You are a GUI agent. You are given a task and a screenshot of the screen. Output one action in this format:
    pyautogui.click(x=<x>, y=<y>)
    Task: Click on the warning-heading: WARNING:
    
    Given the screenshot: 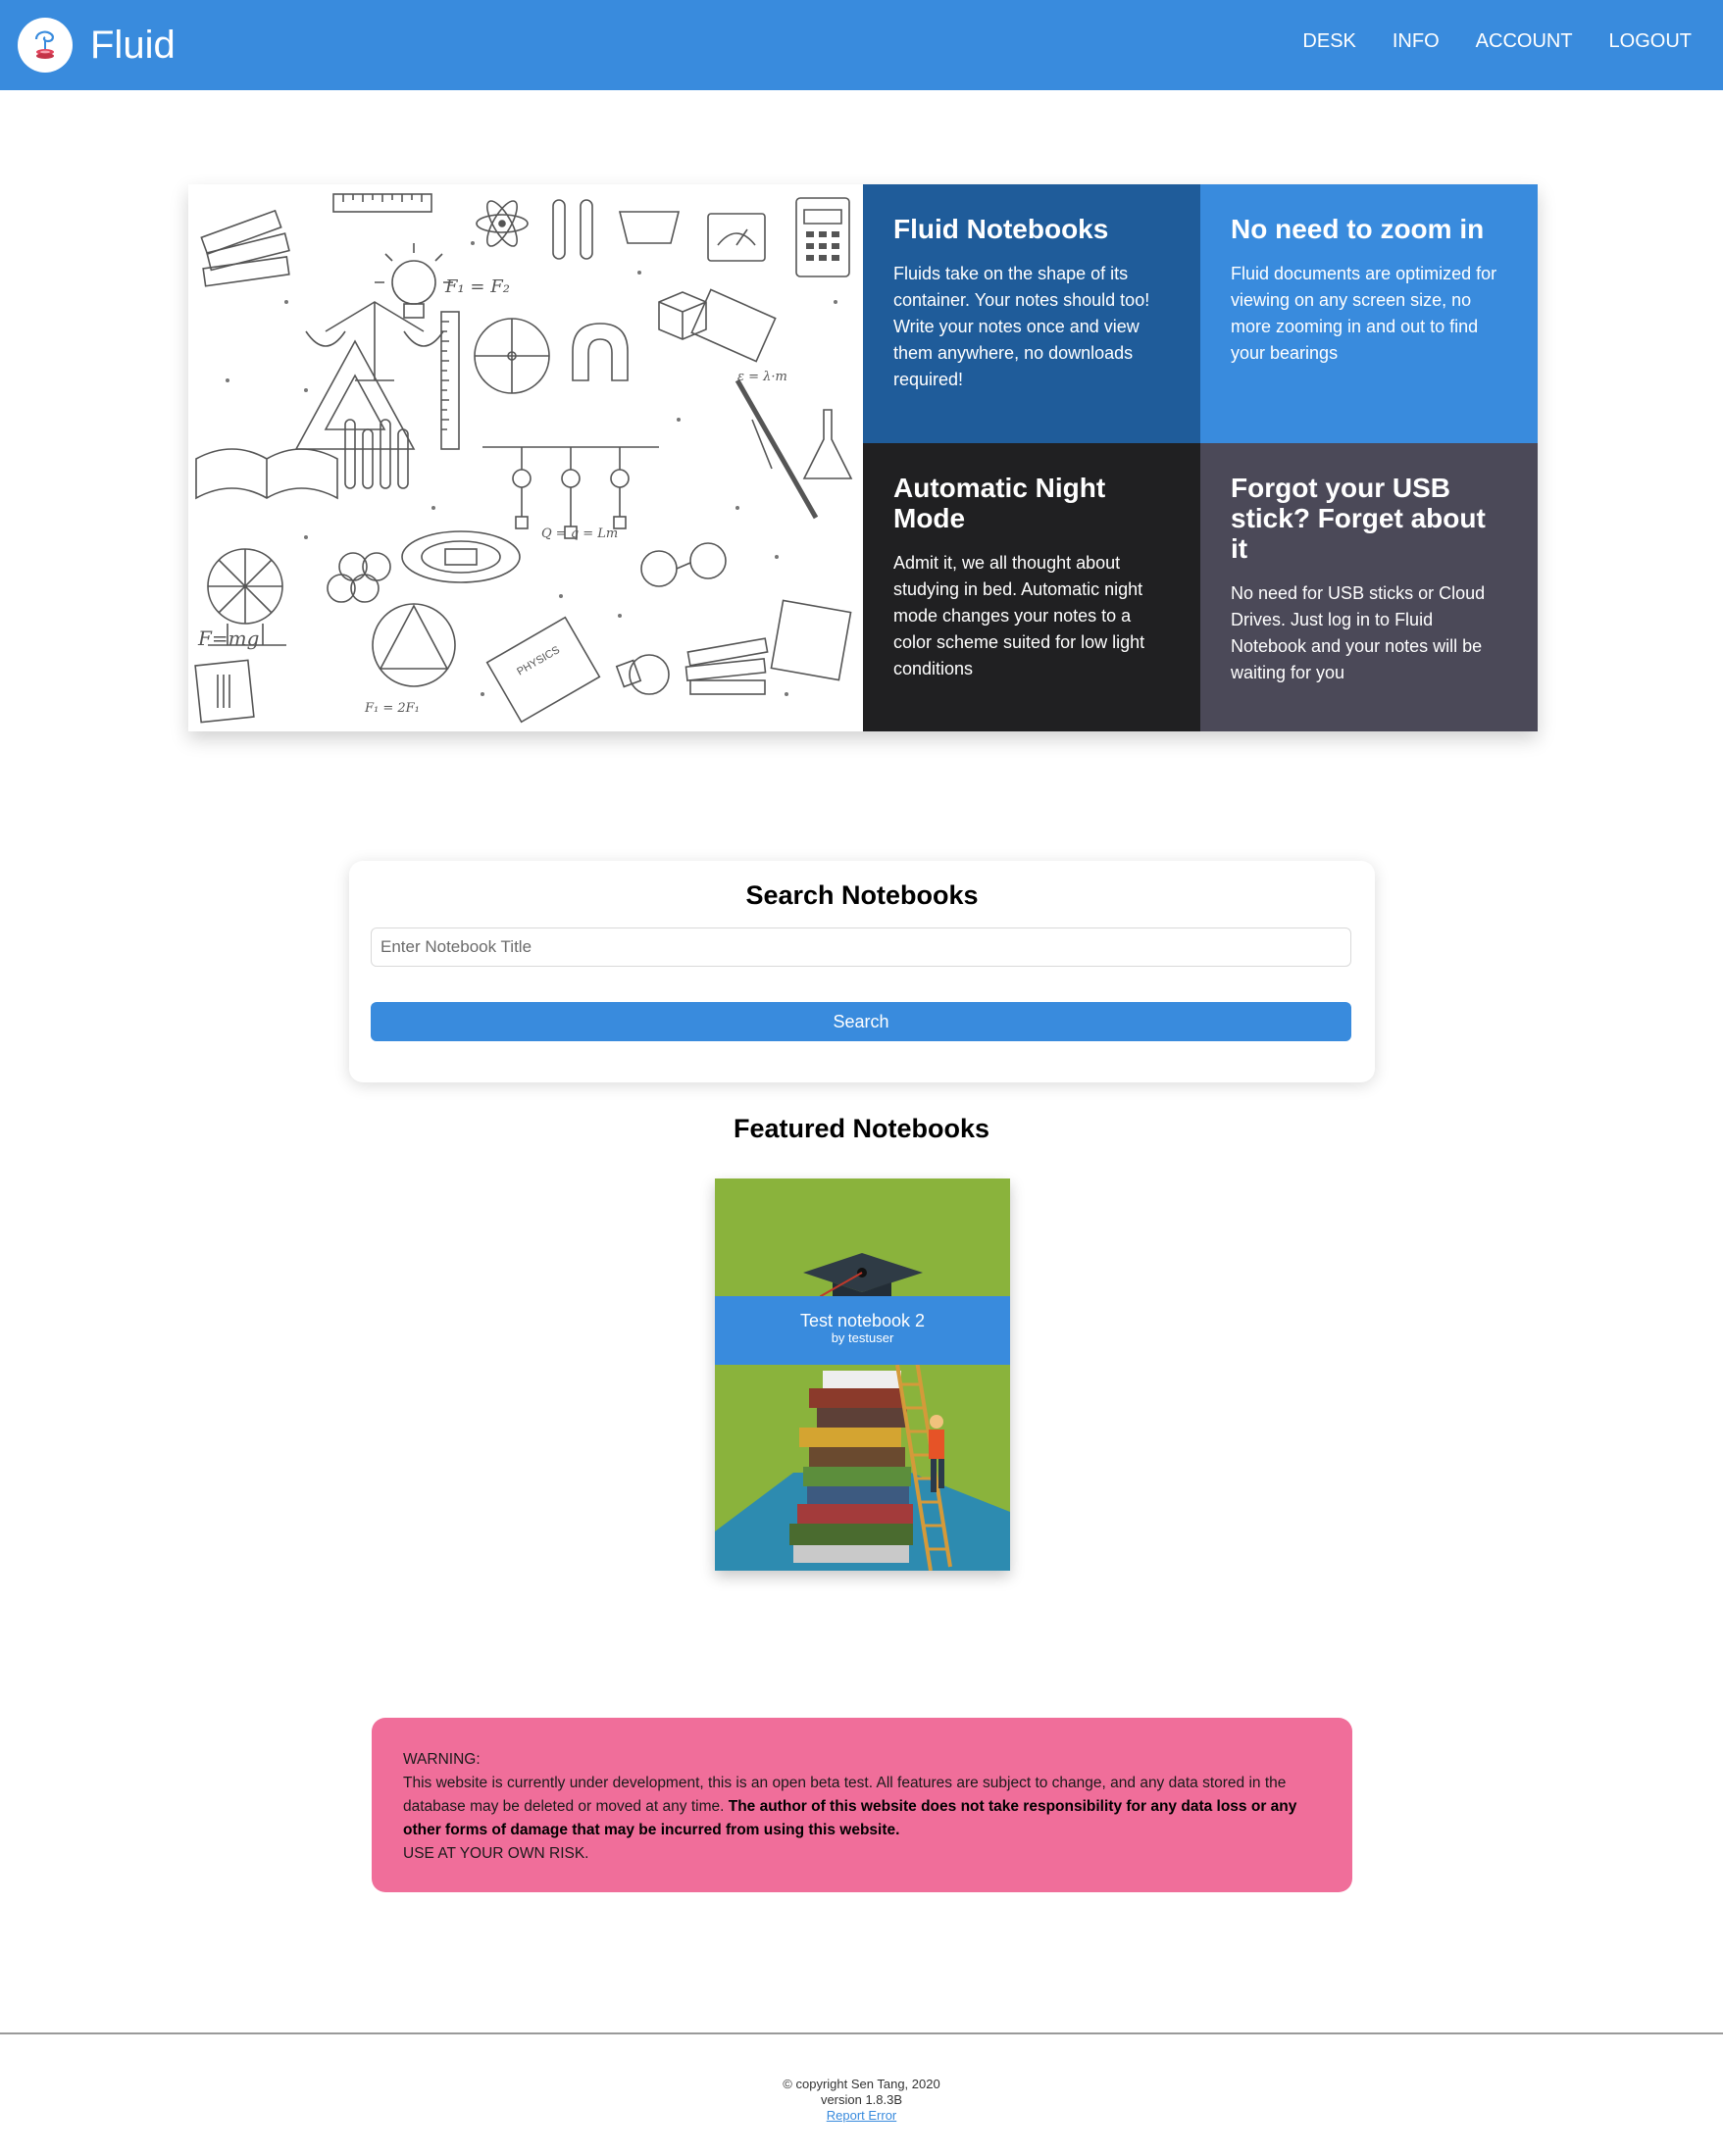 What is the action you would take?
    pyautogui.click(x=442, y=1759)
    